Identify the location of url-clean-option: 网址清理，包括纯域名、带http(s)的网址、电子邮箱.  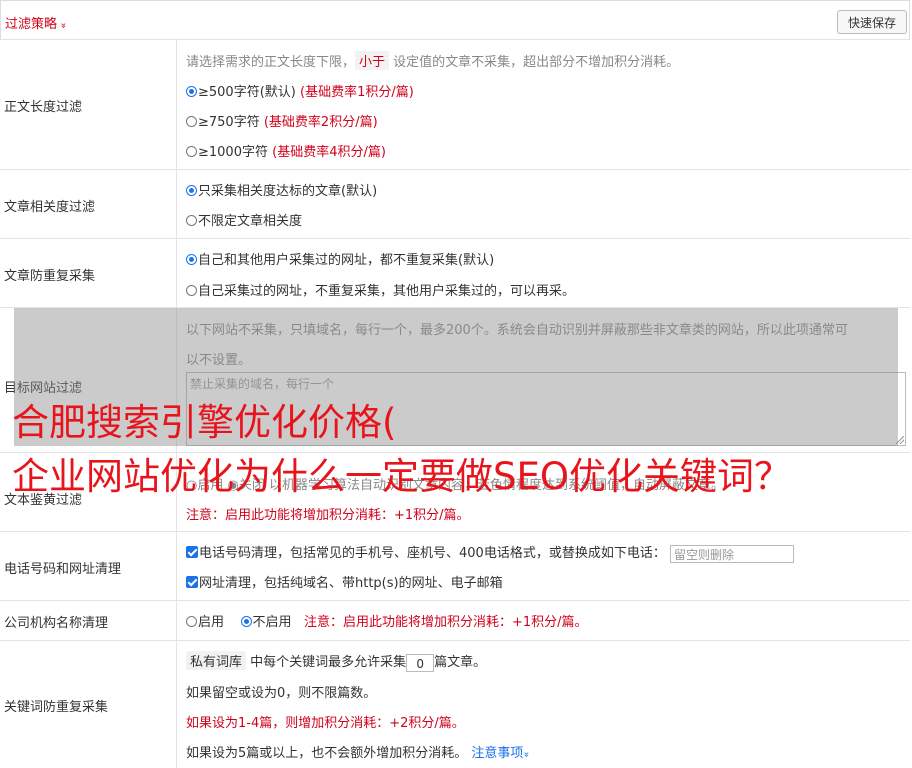
(344, 581).